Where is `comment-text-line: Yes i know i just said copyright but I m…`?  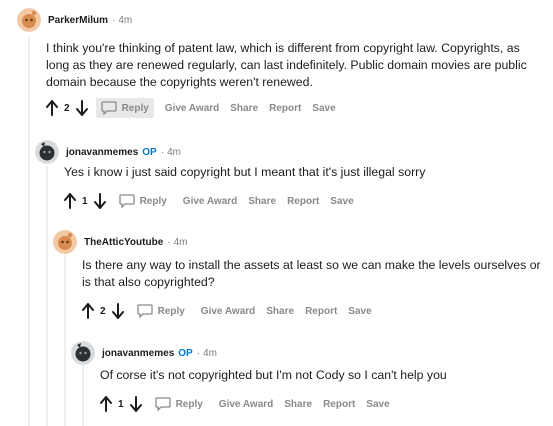
comment-text-line: Yes i know i just said copyright but I m… is located at coordinates (245, 172).